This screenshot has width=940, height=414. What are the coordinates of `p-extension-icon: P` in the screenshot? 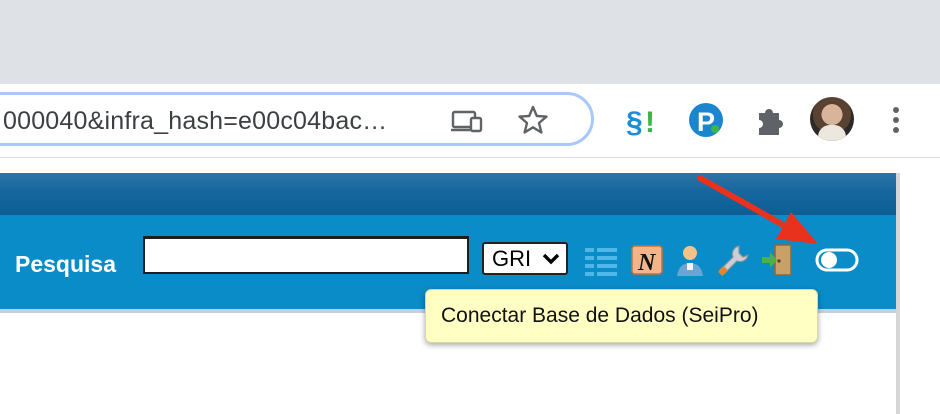 It's located at (706, 120).